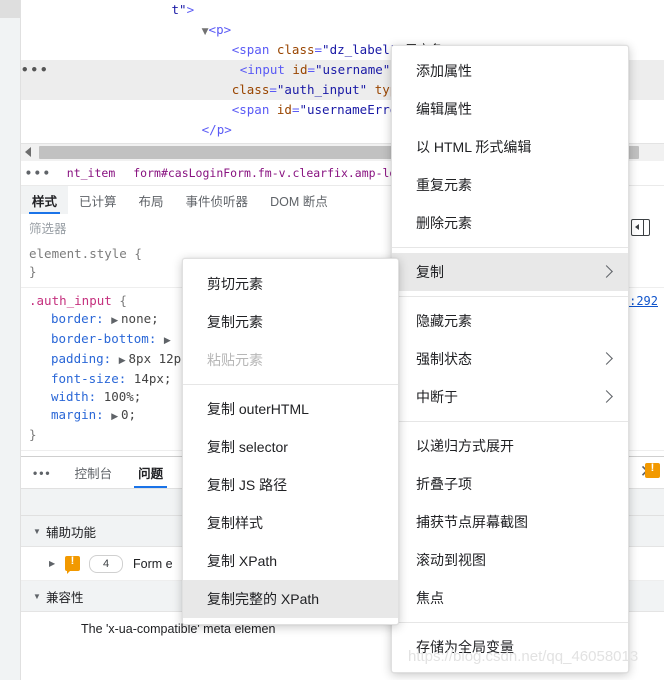  What do you see at coordinates (510, 484) in the screenshot?
I see `menu-item-折叠子项: 折叠子项` at bounding box center [510, 484].